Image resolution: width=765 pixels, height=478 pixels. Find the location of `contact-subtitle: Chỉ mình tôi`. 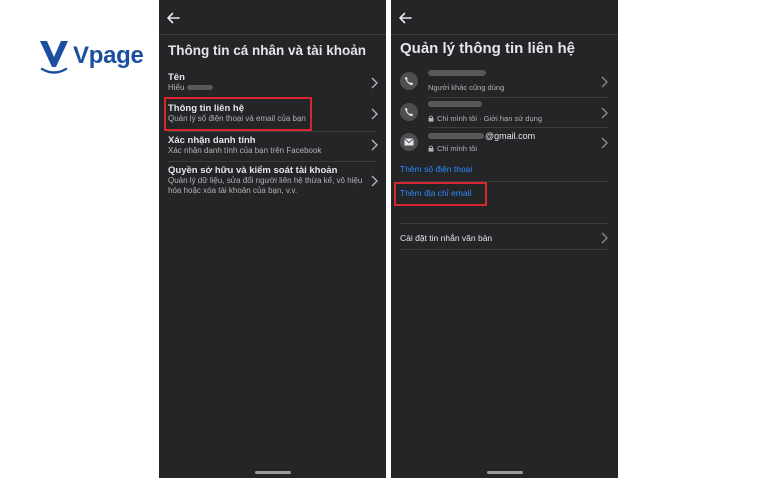

contact-subtitle: Chỉ mình tôi is located at coordinates (452, 148).